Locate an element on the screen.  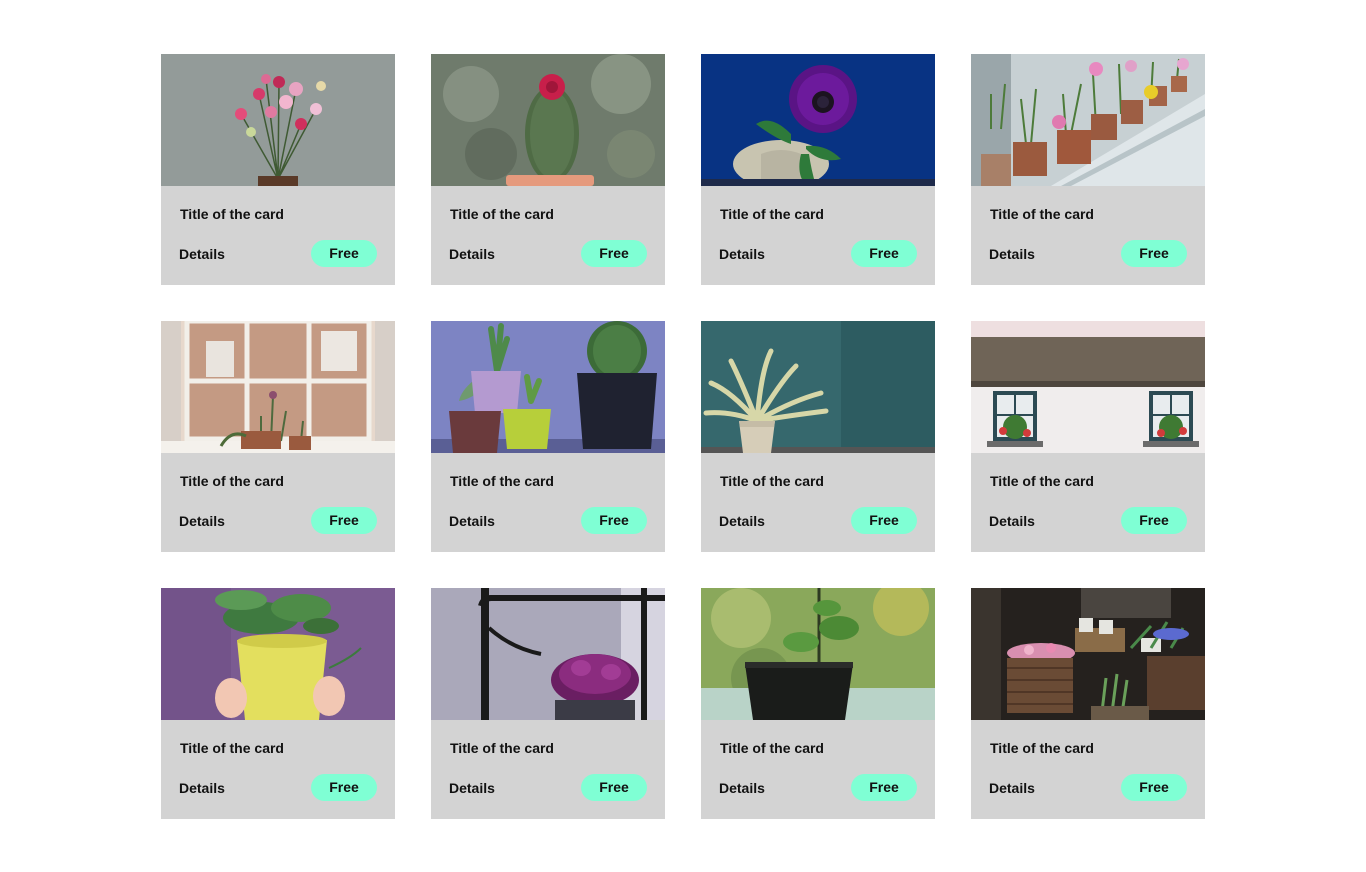
hands-yellow-pot-image is located at coordinates (278, 654).